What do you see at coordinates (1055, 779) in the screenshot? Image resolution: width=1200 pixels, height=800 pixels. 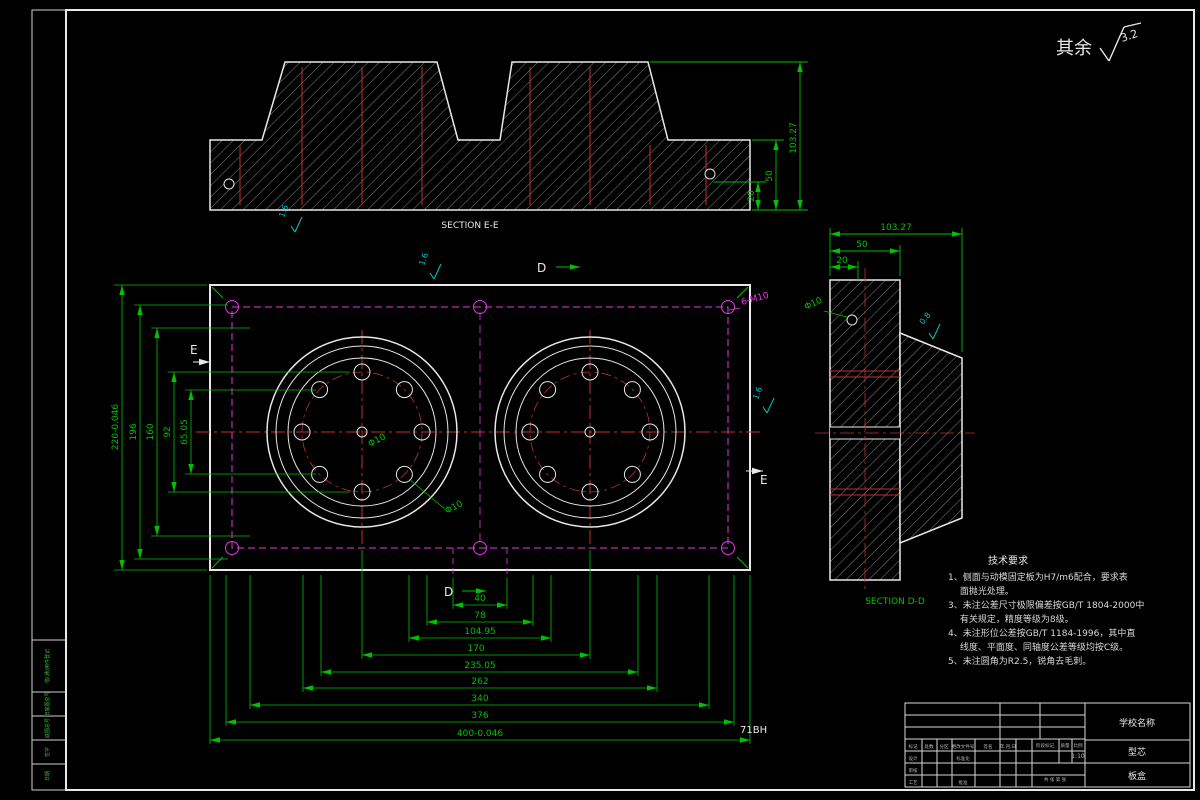 I see `tb-sheets: 共 张 第 张` at bounding box center [1055, 779].